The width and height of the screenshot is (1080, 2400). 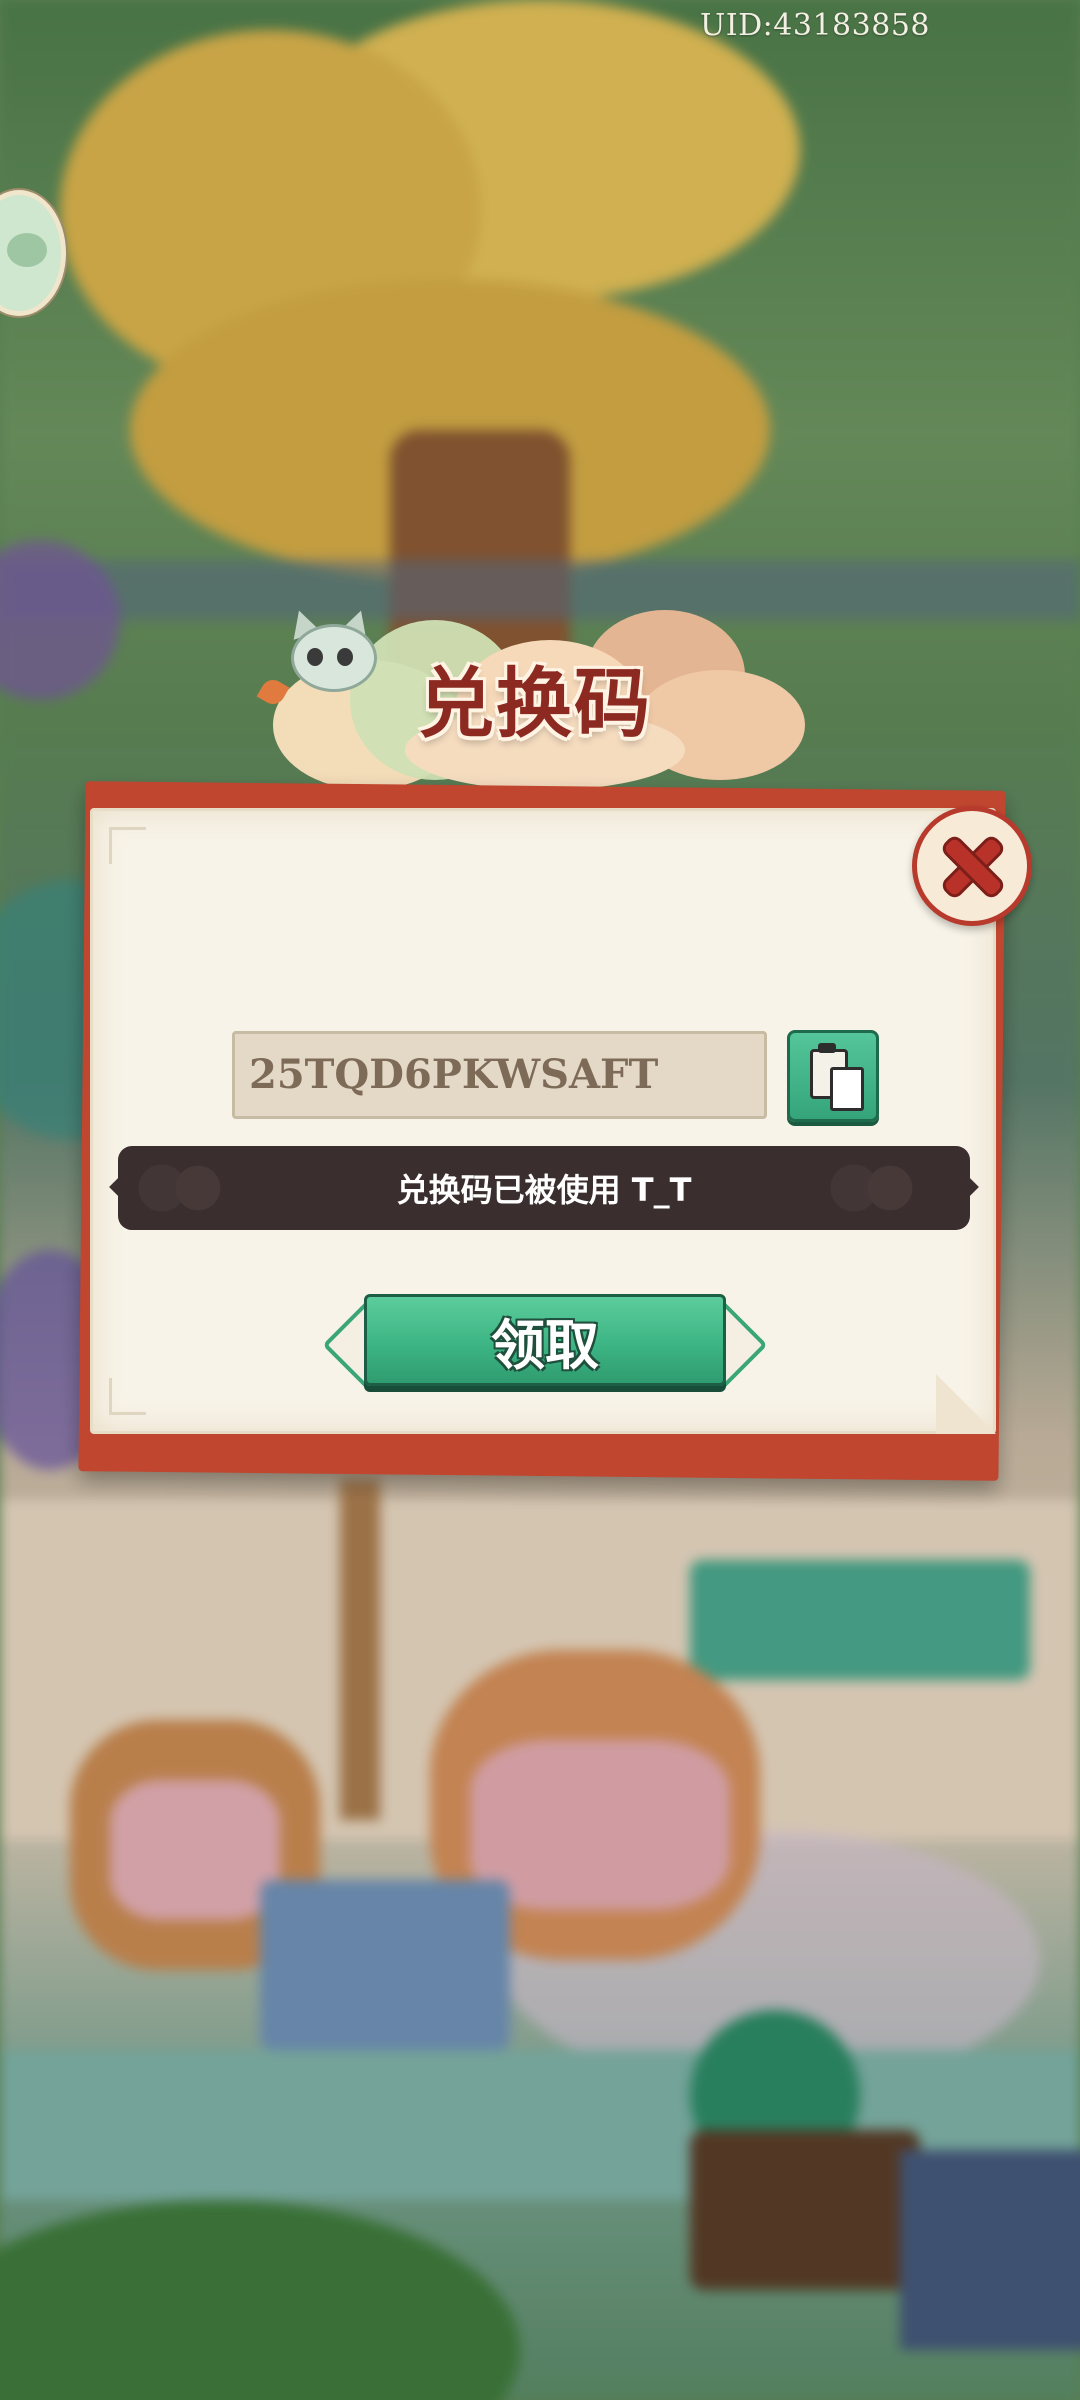 I want to click on dialog-title: 兑换码, so click(x=535, y=703).